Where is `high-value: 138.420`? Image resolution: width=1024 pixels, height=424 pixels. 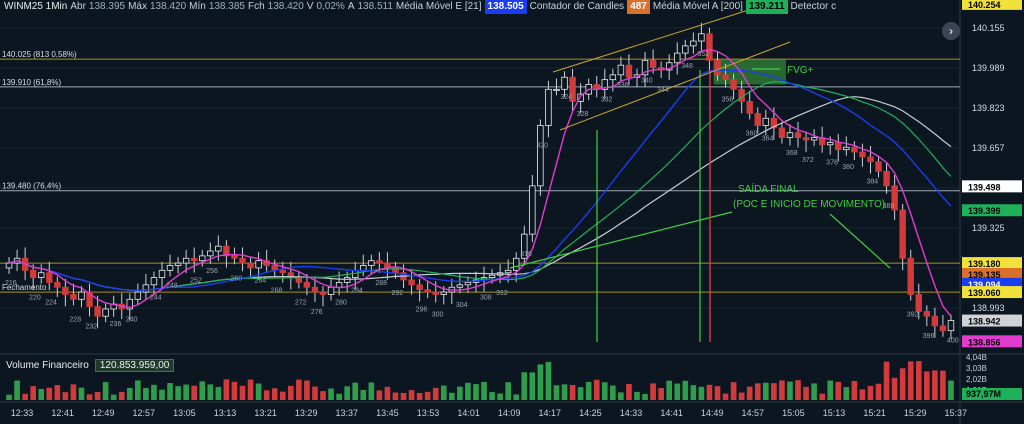
high-value: 138.420 is located at coordinates (168, 6).